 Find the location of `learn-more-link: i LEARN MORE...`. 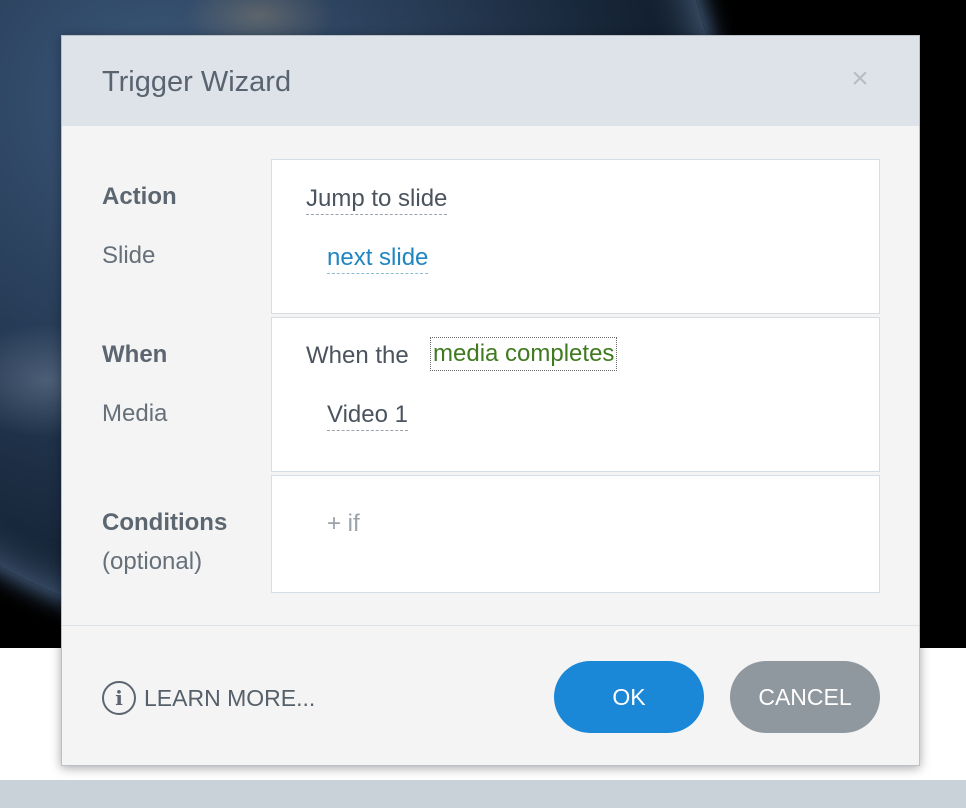

learn-more-link: i LEARN MORE... is located at coordinates (208, 698).